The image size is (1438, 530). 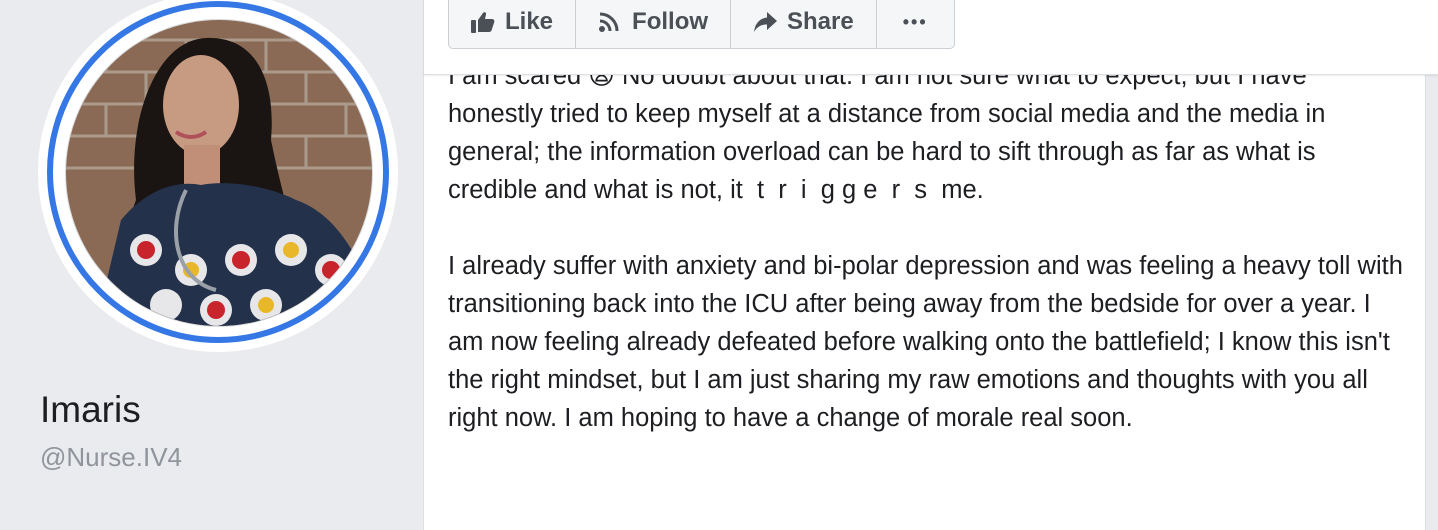 What do you see at coordinates (111, 457) in the screenshot?
I see `profile-handle: @Nurse.IV4` at bounding box center [111, 457].